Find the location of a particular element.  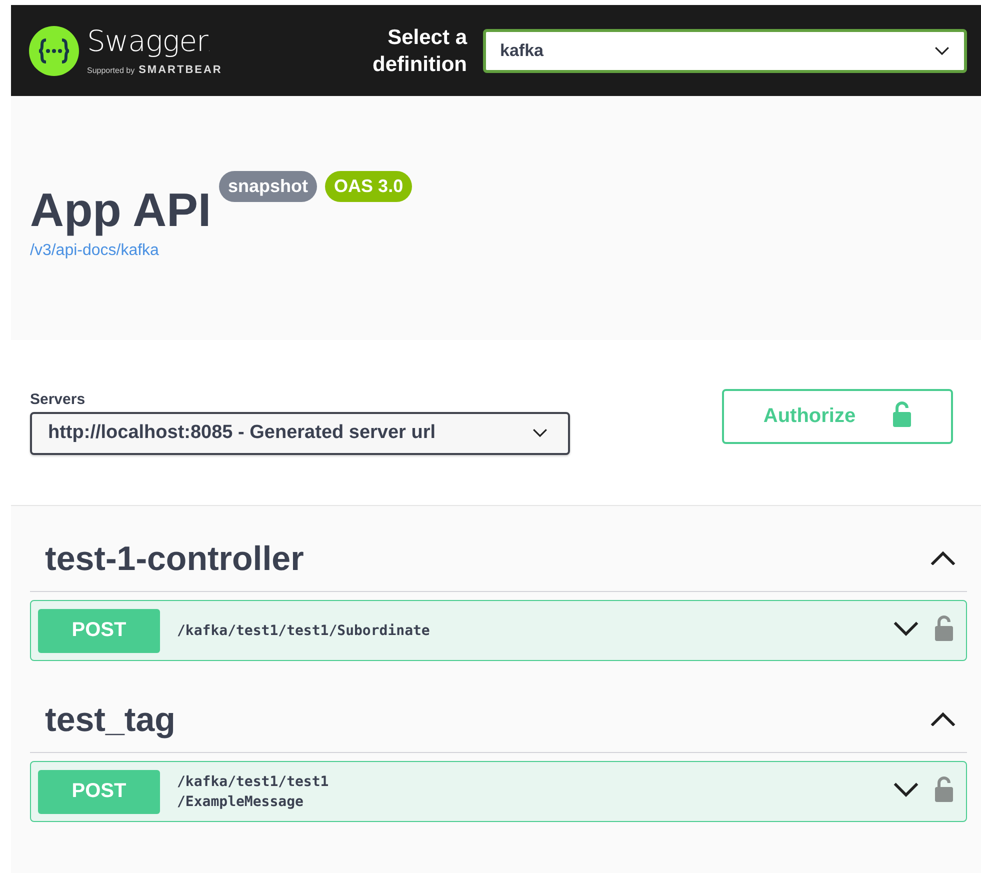

company-name: SMARTBEAR is located at coordinates (180, 70).